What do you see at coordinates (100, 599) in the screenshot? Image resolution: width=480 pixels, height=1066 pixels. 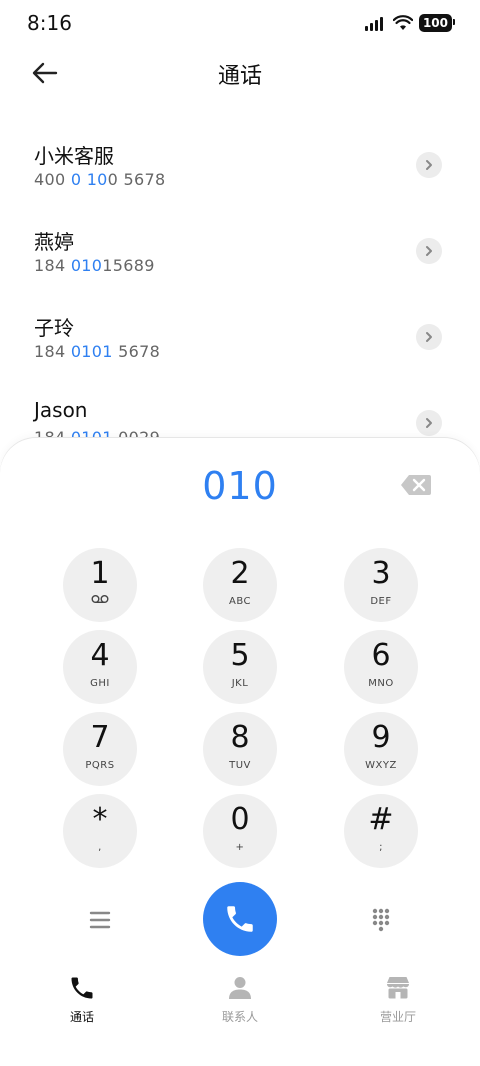 I see `voicemail-icon` at bounding box center [100, 599].